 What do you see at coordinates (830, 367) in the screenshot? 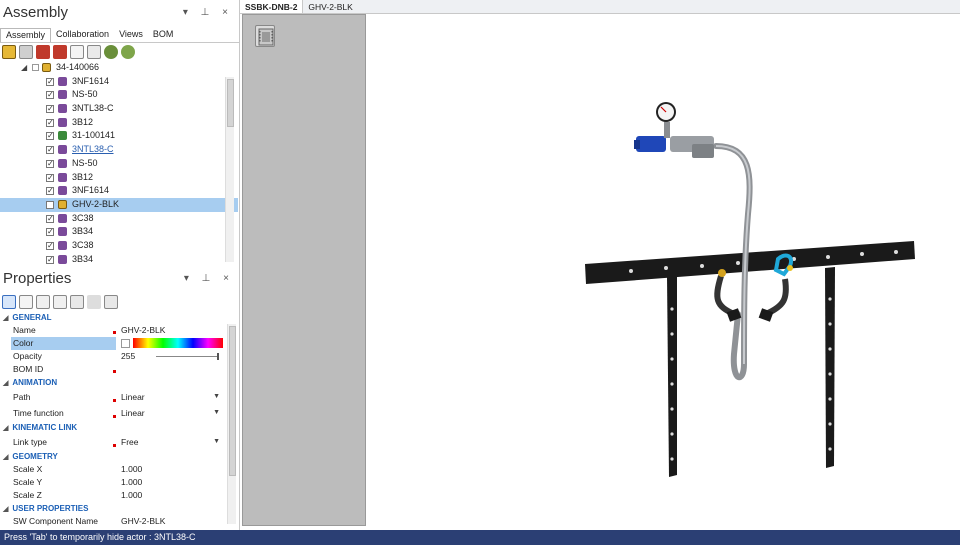
I see `right-vertical-rail` at bounding box center [830, 367].